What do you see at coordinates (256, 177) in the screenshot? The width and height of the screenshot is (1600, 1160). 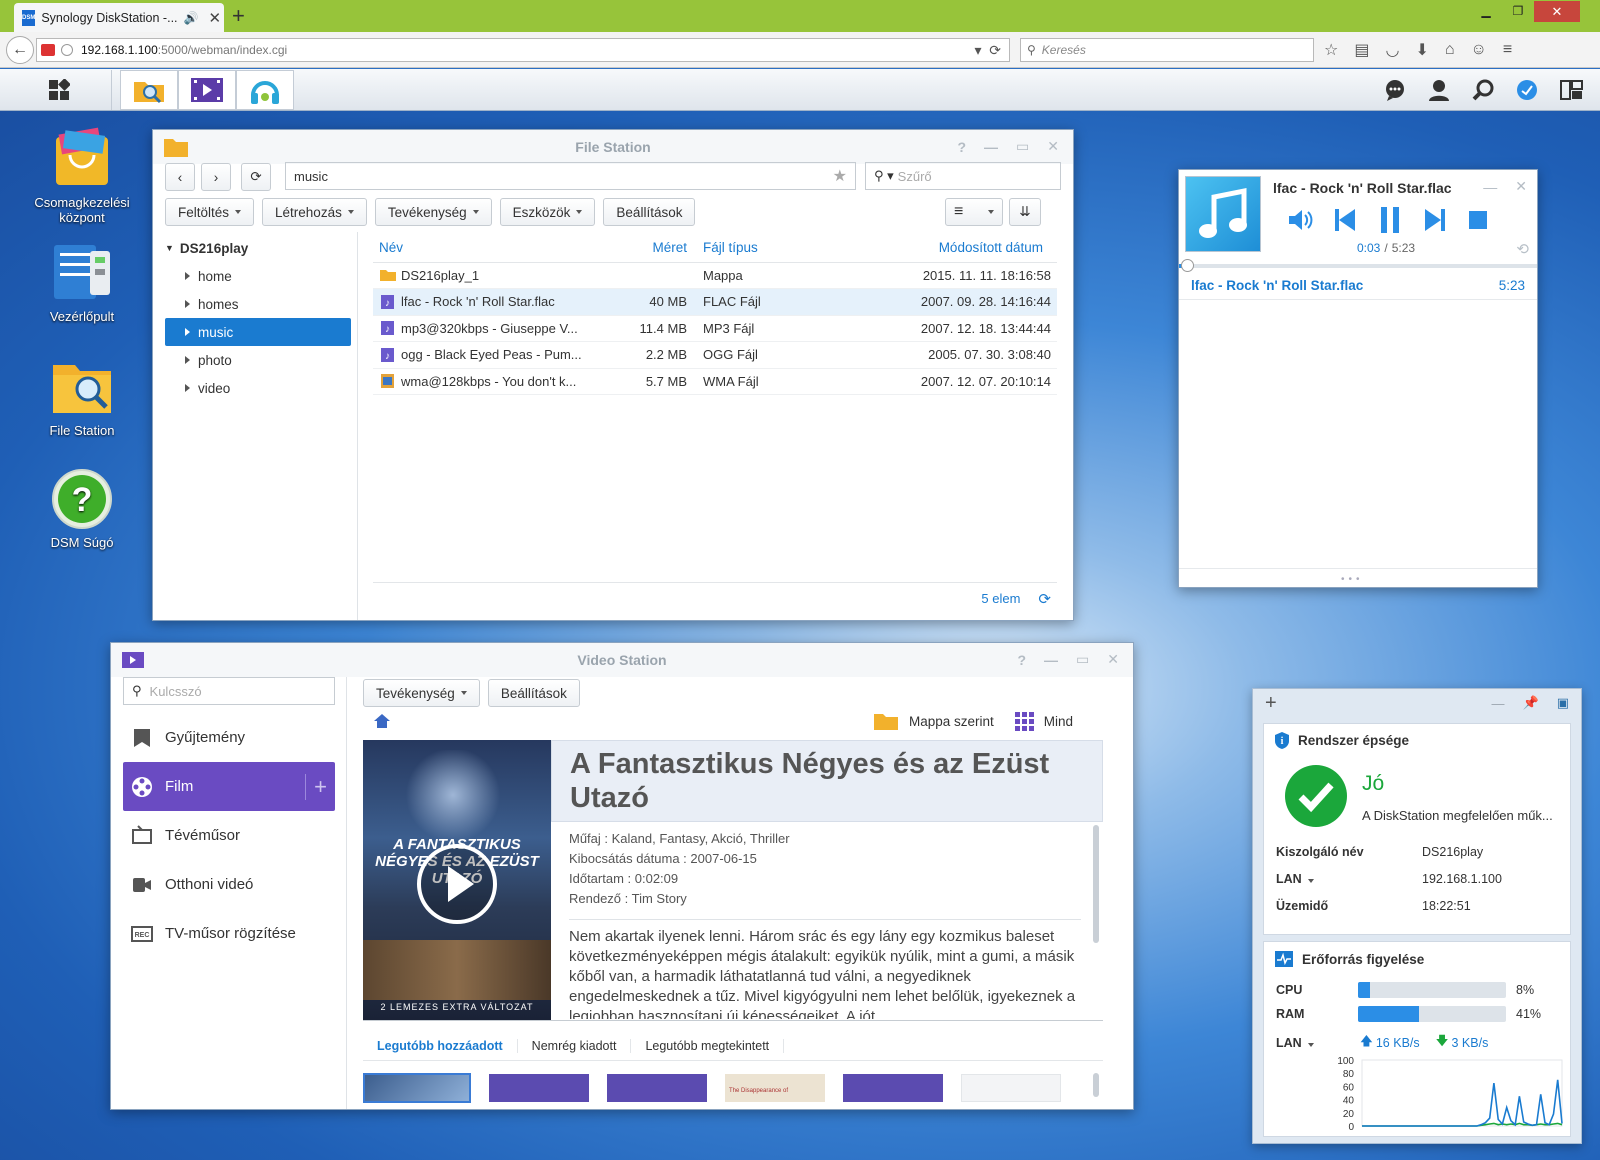 I see `refresh-button: ⟳` at bounding box center [256, 177].